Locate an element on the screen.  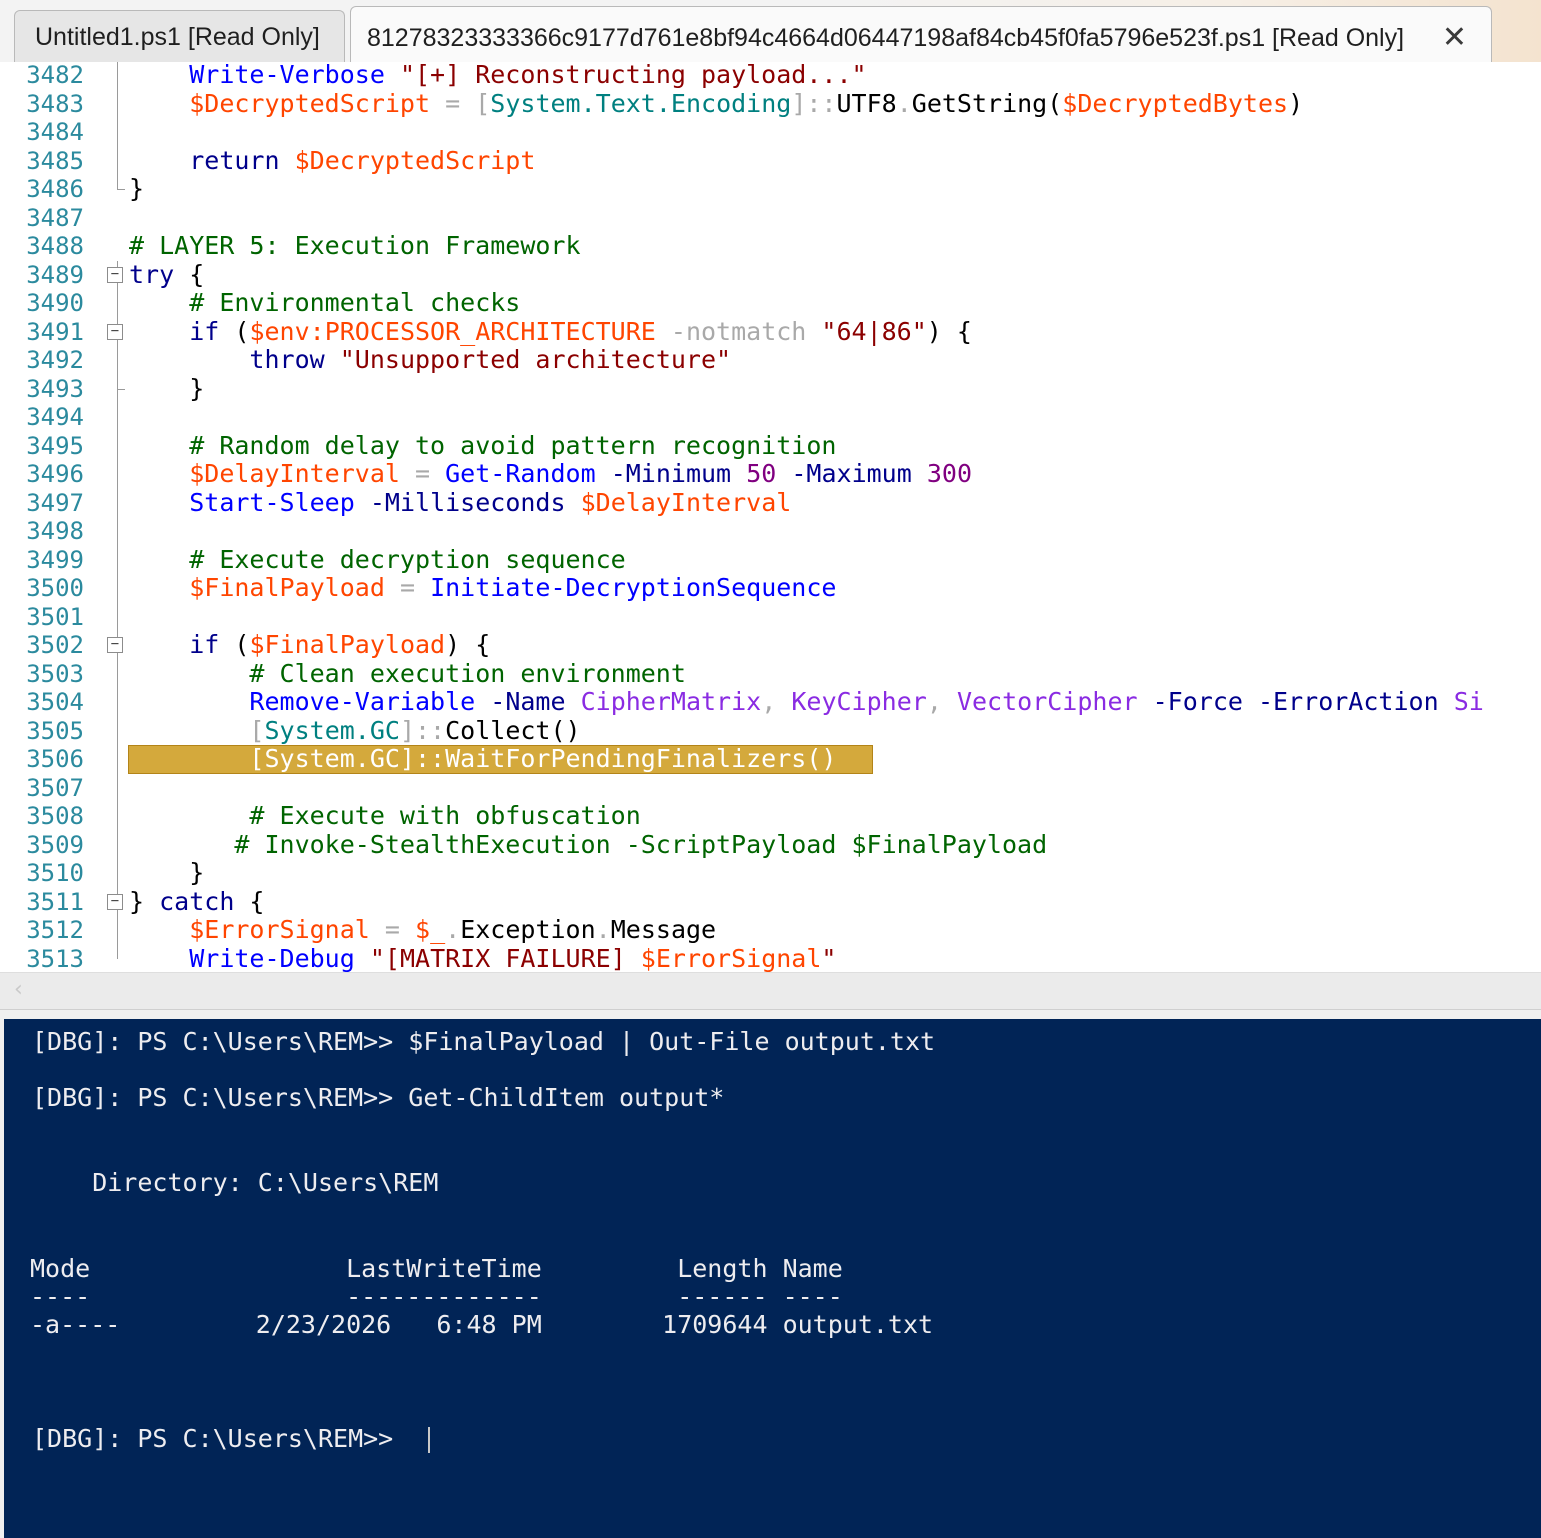
code-line: return $DecryptedScript is located at coordinates (332, 160).